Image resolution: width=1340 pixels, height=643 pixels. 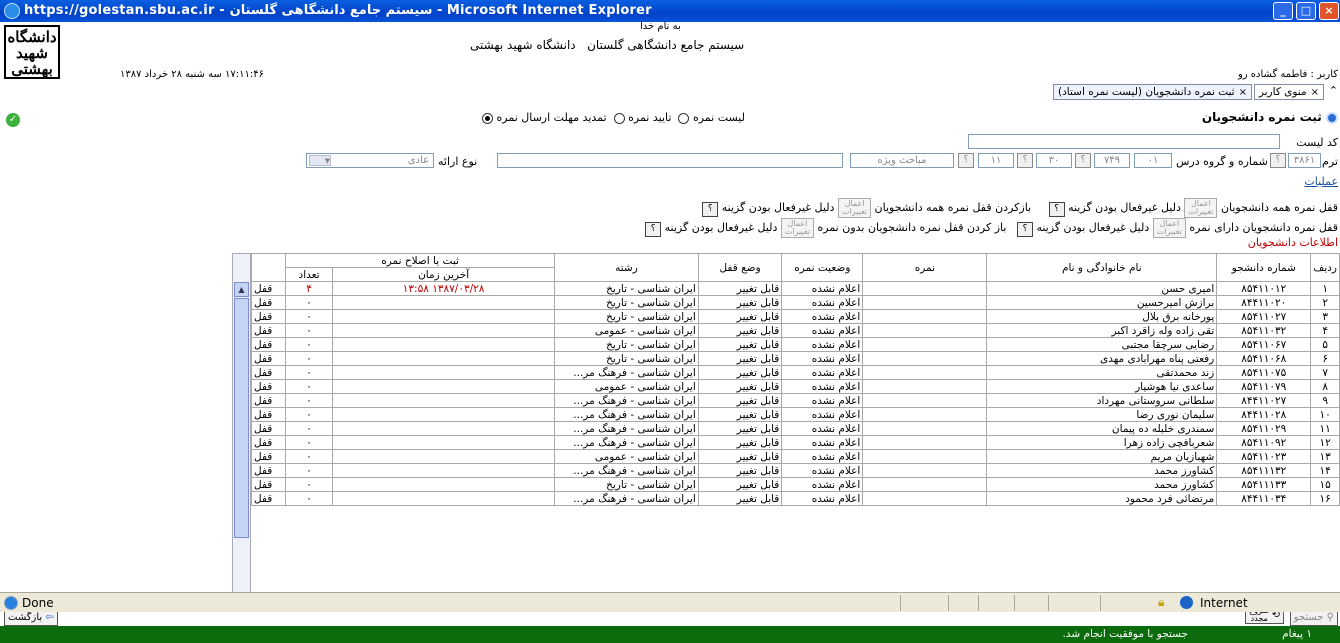 I want to click on row-number: ۱۶, so click(x=1325, y=498).